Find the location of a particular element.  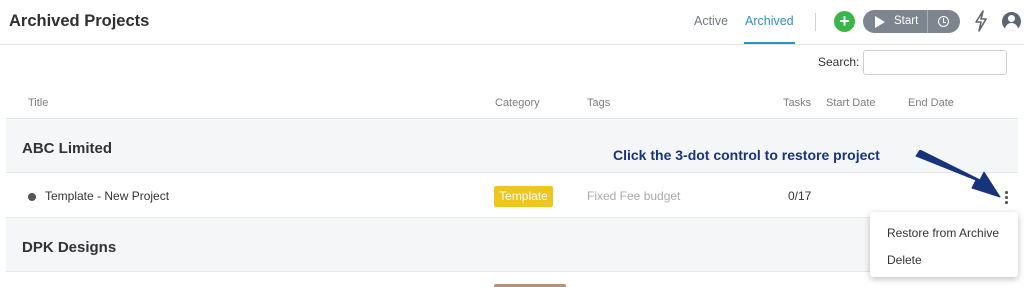

menu-item-restore: Restore from Archive is located at coordinates (943, 233).